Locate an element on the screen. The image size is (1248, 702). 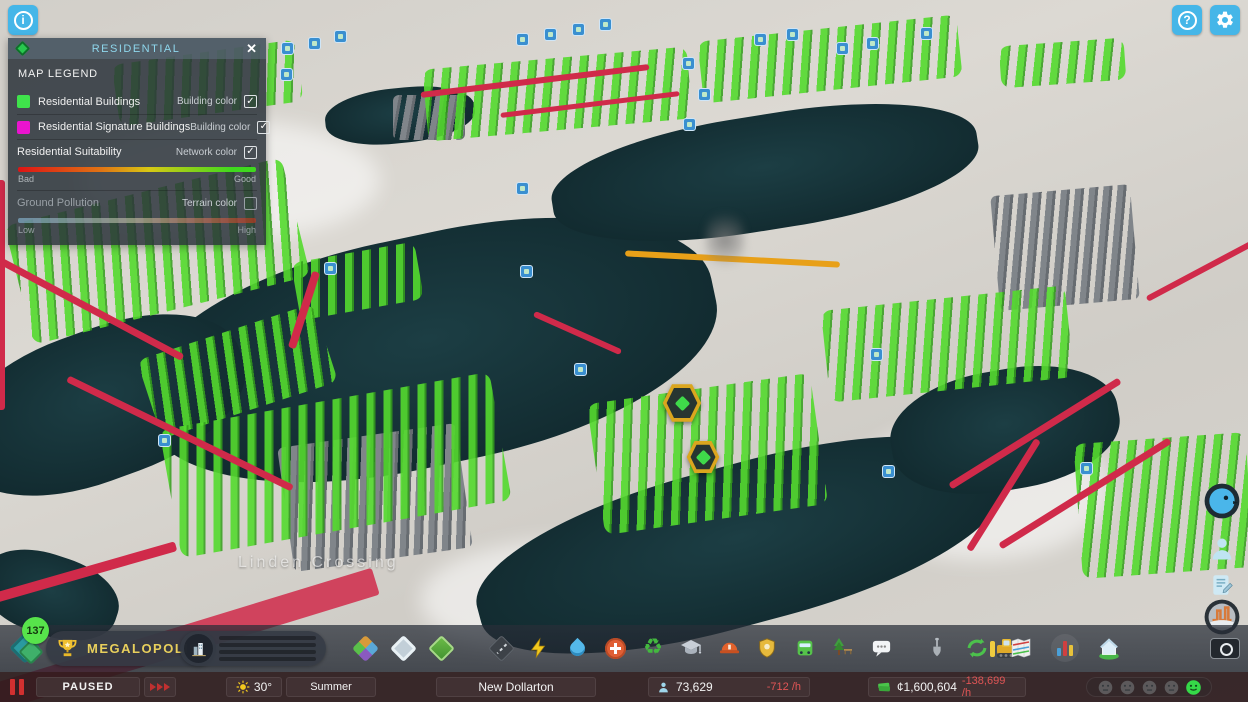
electricity-button is located at coordinates (539, 648).